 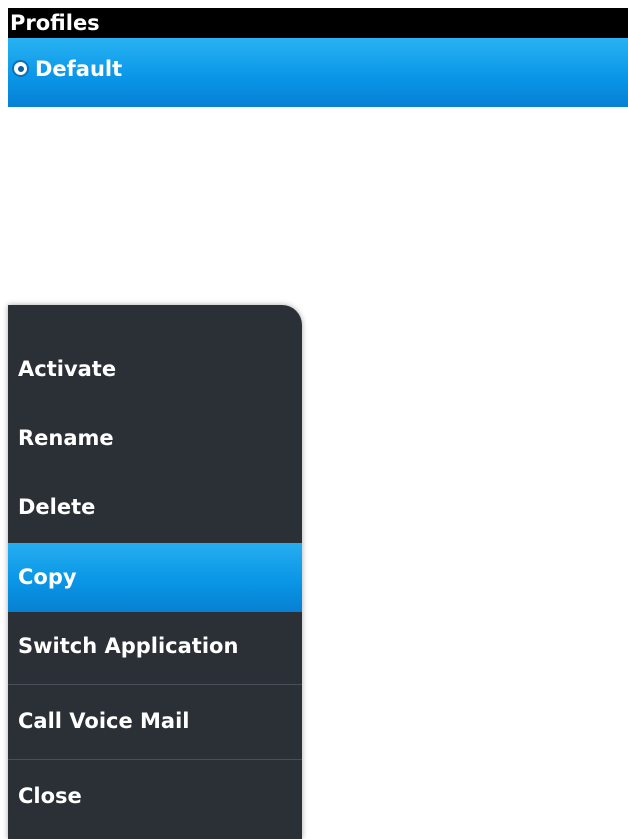 What do you see at coordinates (155, 721) in the screenshot?
I see `menu-item-call-voice-mail: Call Voice Mail` at bounding box center [155, 721].